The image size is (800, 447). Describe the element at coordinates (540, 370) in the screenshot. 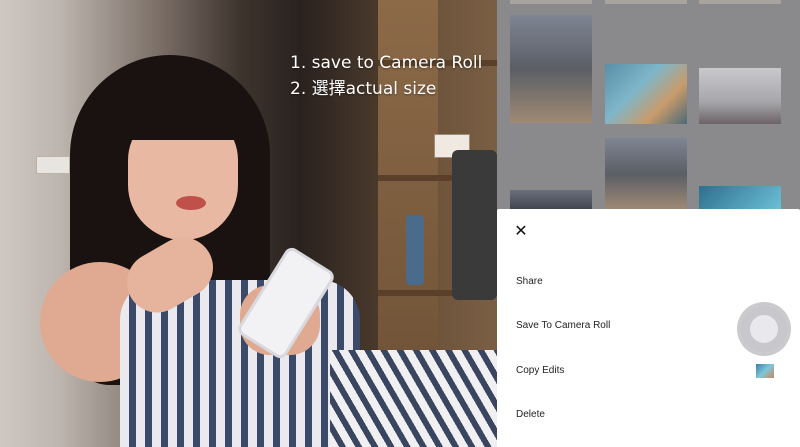

I see `copy-edits-button: Copy Edits` at that location.